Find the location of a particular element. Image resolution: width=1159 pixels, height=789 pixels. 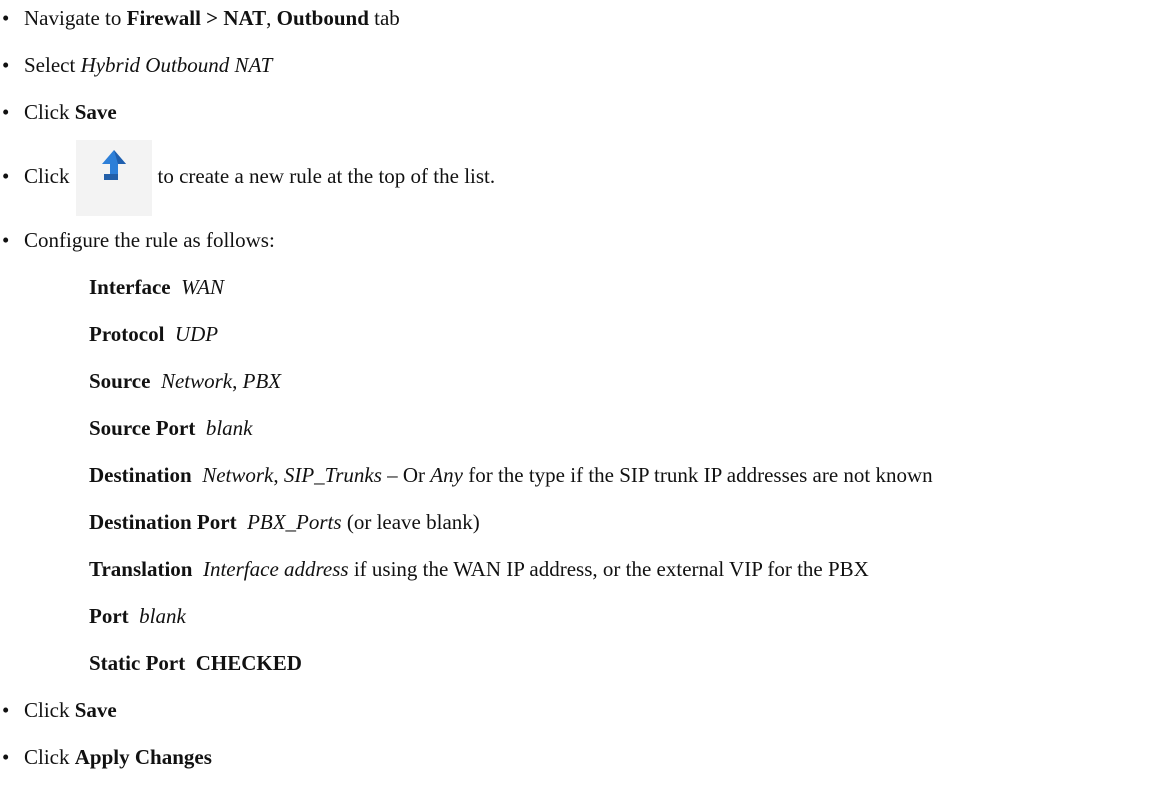

step-select-mode: • Select Hybrid Outbound NAT is located at coordinates (136, 65).